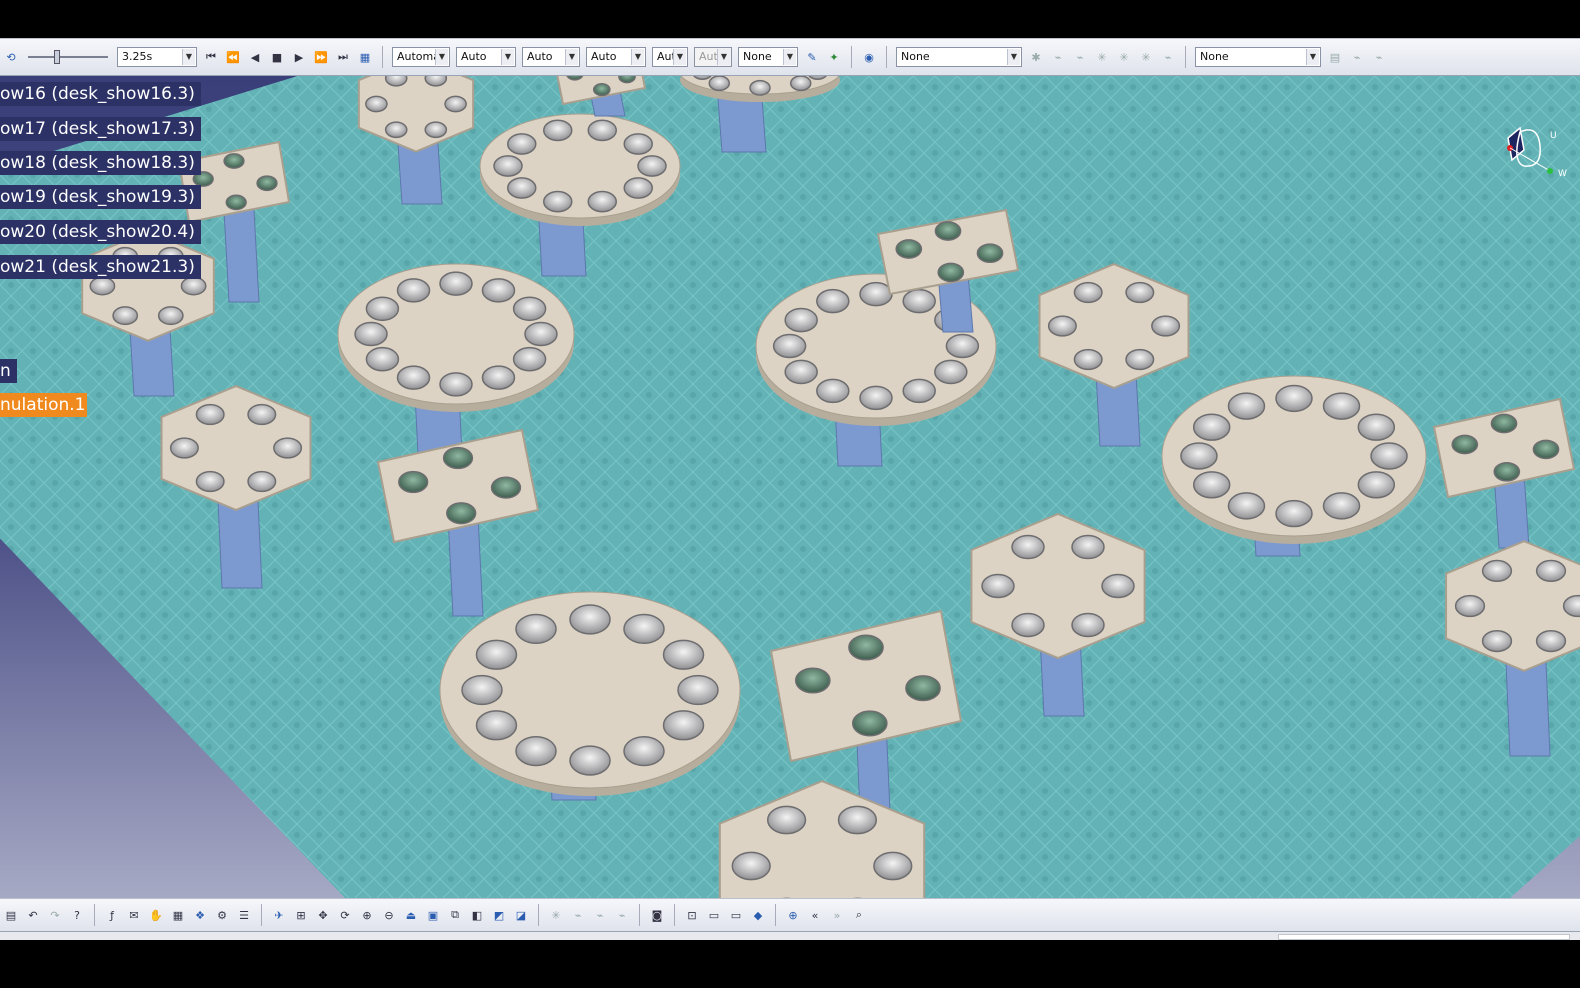  I want to click on tree-node-simulation-selected: nulation.1, so click(44, 405).